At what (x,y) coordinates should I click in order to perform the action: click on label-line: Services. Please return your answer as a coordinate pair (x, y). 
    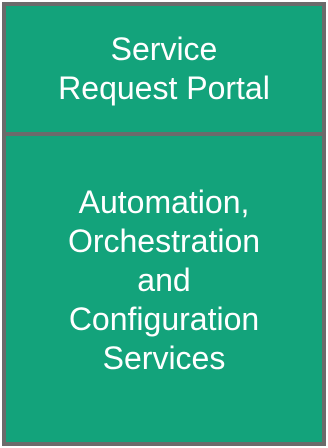
    Looking at the image, I should click on (164, 357).